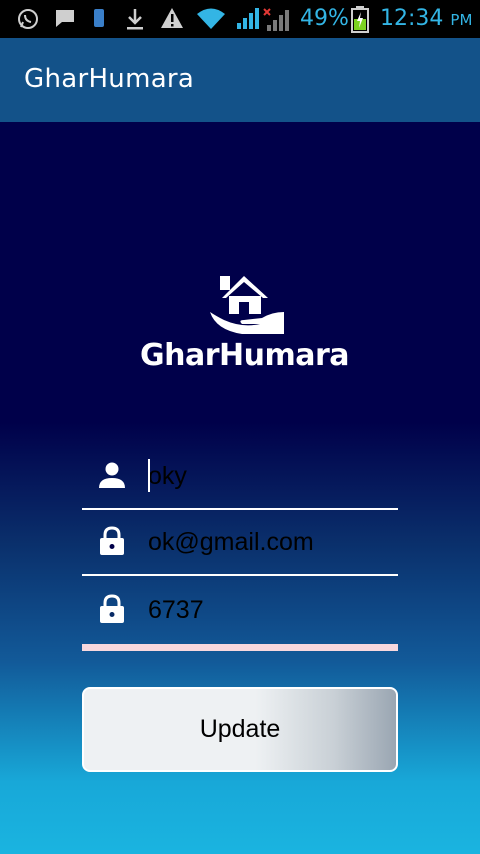 The width and height of the screenshot is (480, 854). What do you see at coordinates (176, 610) in the screenshot?
I see `phone-value: 6737` at bounding box center [176, 610].